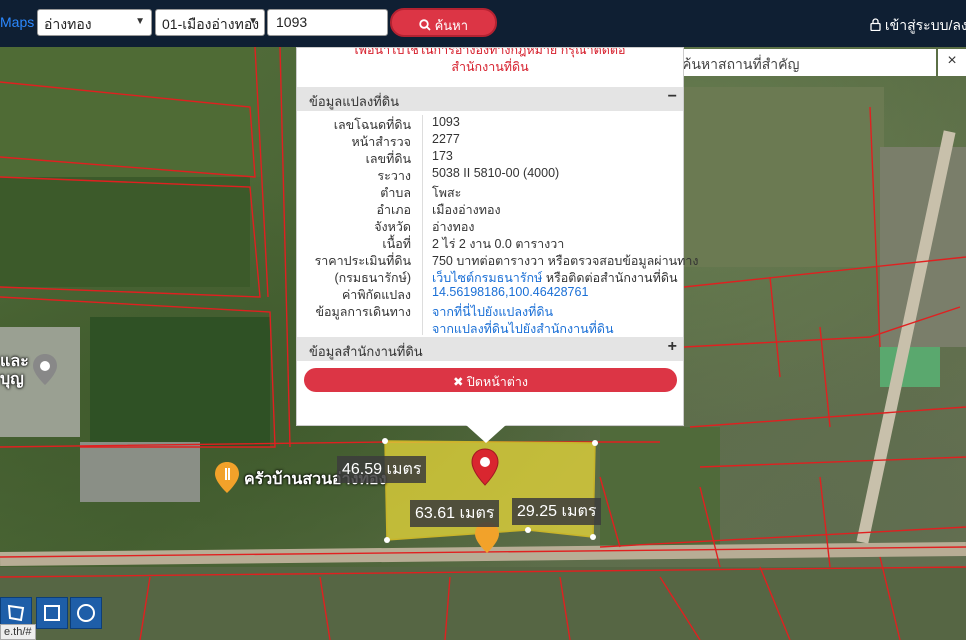 The width and height of the screenshot is (966, 640). I want to click on place-pin-icon, so click(45, 369).